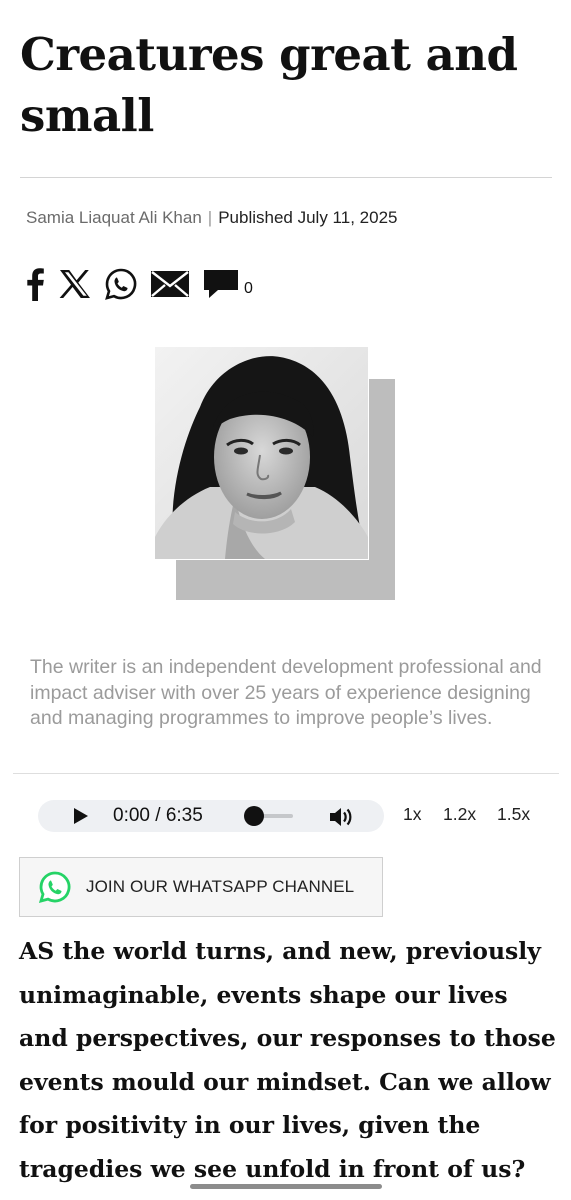 Image resolution: width=571 pixels, height=1200 pixels. I want to click on audio-player: 0:00 / 6:35, so click(211, 816).